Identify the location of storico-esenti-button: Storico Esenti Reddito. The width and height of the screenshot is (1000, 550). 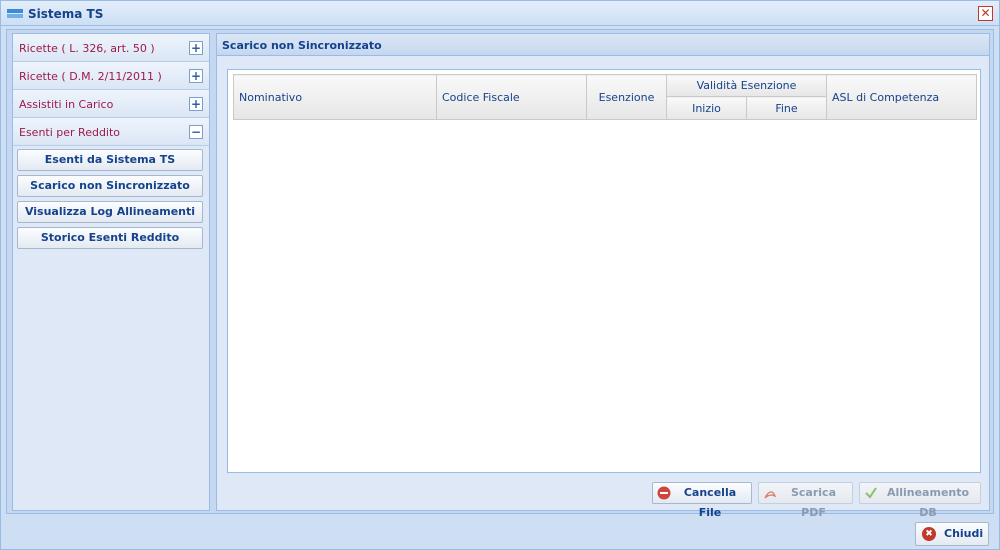
(110, 238).